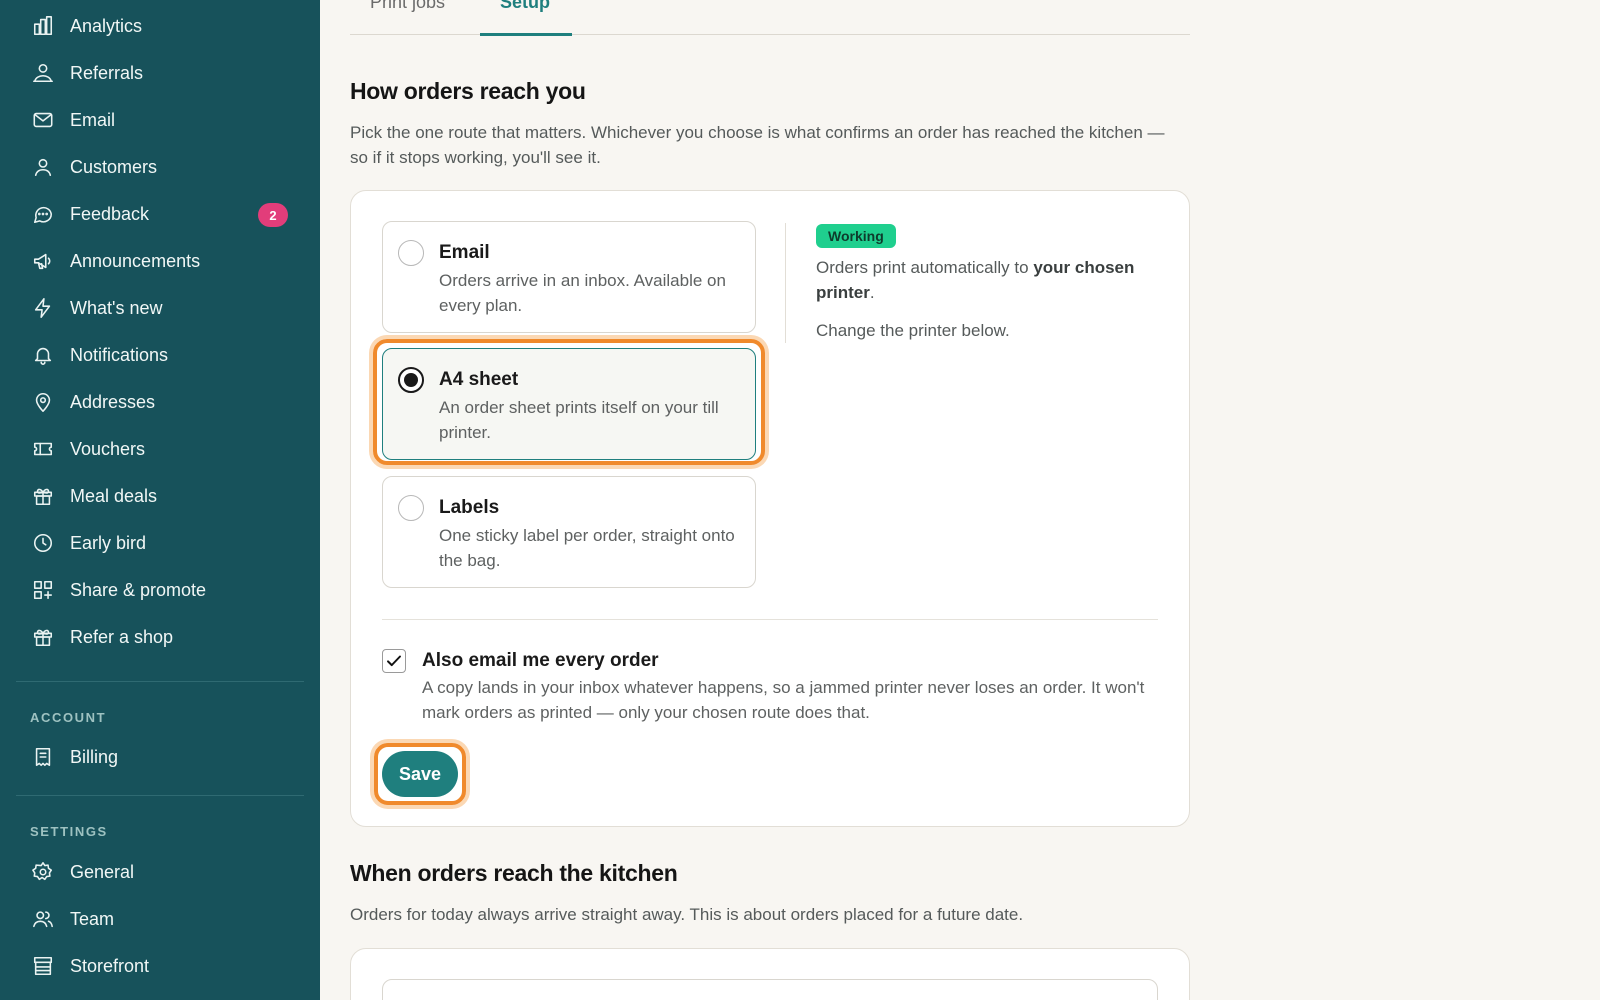 Image resolution: width=1600 pixels, height=1000 pixels. I want to click on sidebar-item-addresses: Addresses, so click(160, 402).